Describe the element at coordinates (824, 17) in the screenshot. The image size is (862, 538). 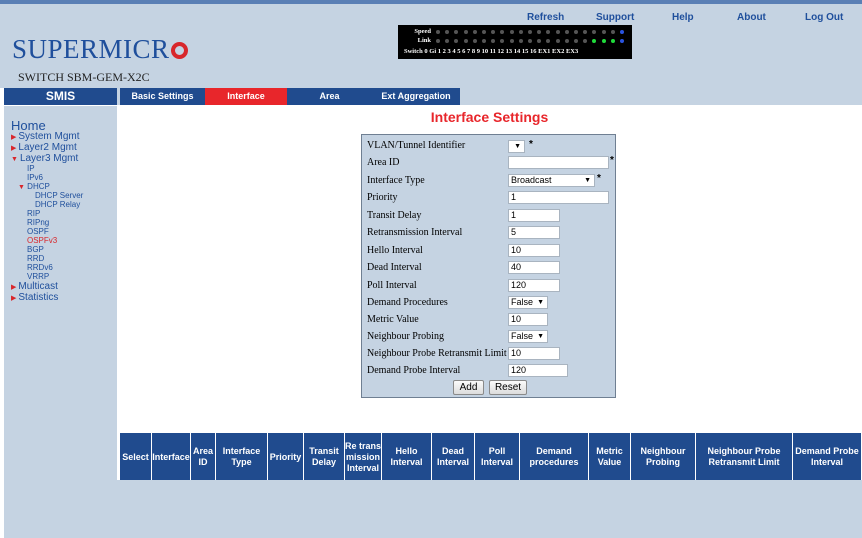
I see `logout-link: Log Out` at that location.